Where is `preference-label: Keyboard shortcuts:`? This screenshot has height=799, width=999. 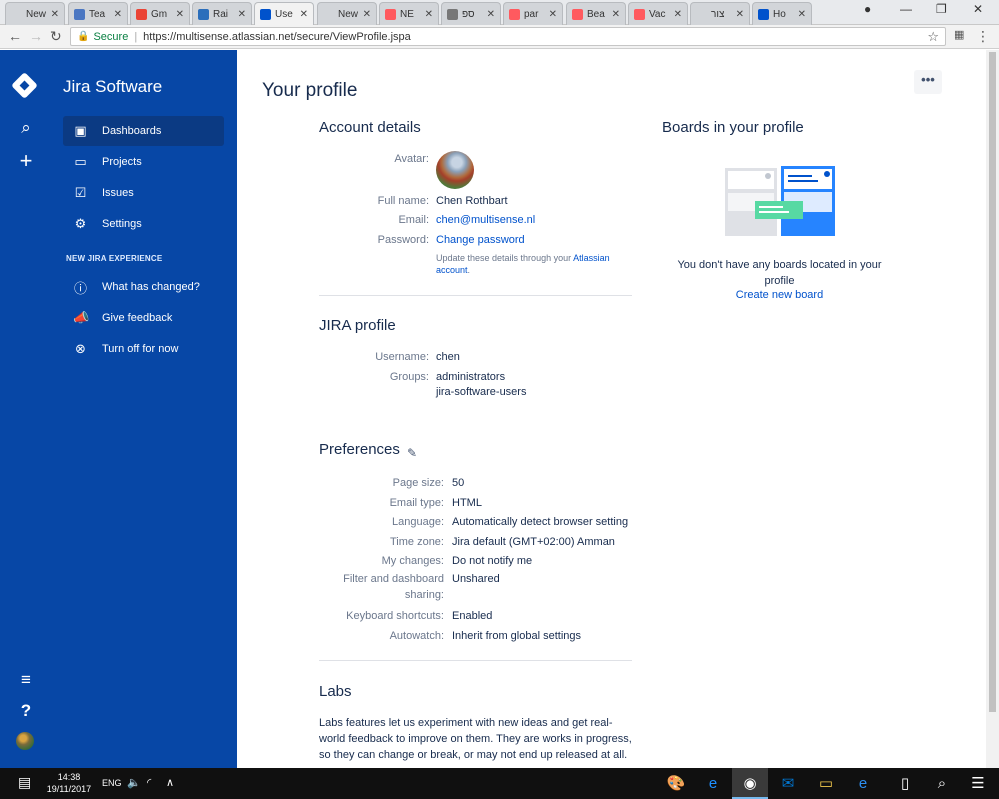
preference-label: Keyboard shortcuts: is located at coordinates (395, 616).